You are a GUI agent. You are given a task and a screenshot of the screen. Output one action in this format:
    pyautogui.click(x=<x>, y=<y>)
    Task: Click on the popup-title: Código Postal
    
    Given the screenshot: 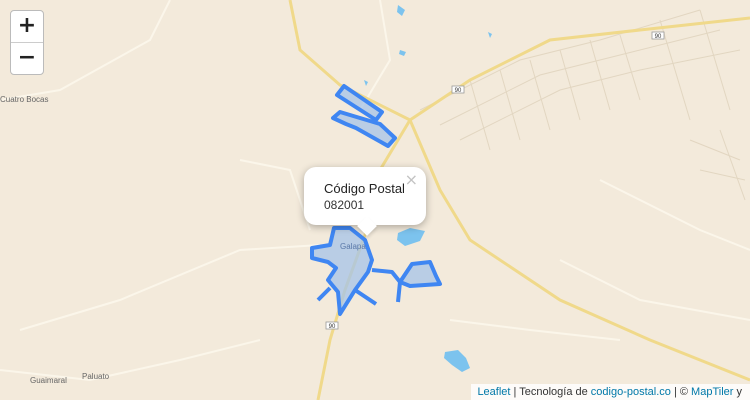 What is the action you would take?
    pyautogui.click(x=364, y=188)
    